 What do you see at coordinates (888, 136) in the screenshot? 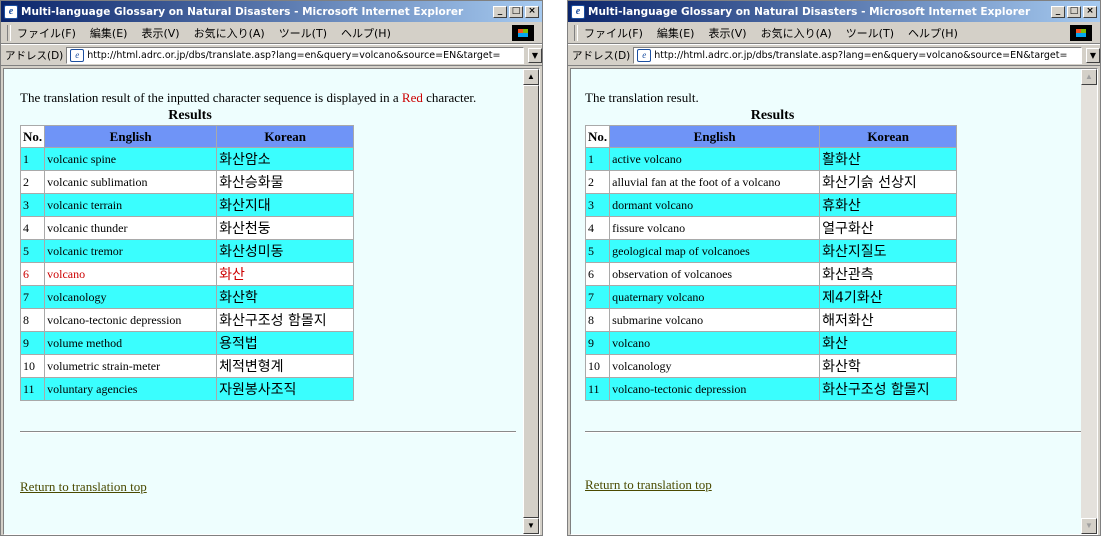
I see `header-korean: Korean` at bounding box center [888, 136].